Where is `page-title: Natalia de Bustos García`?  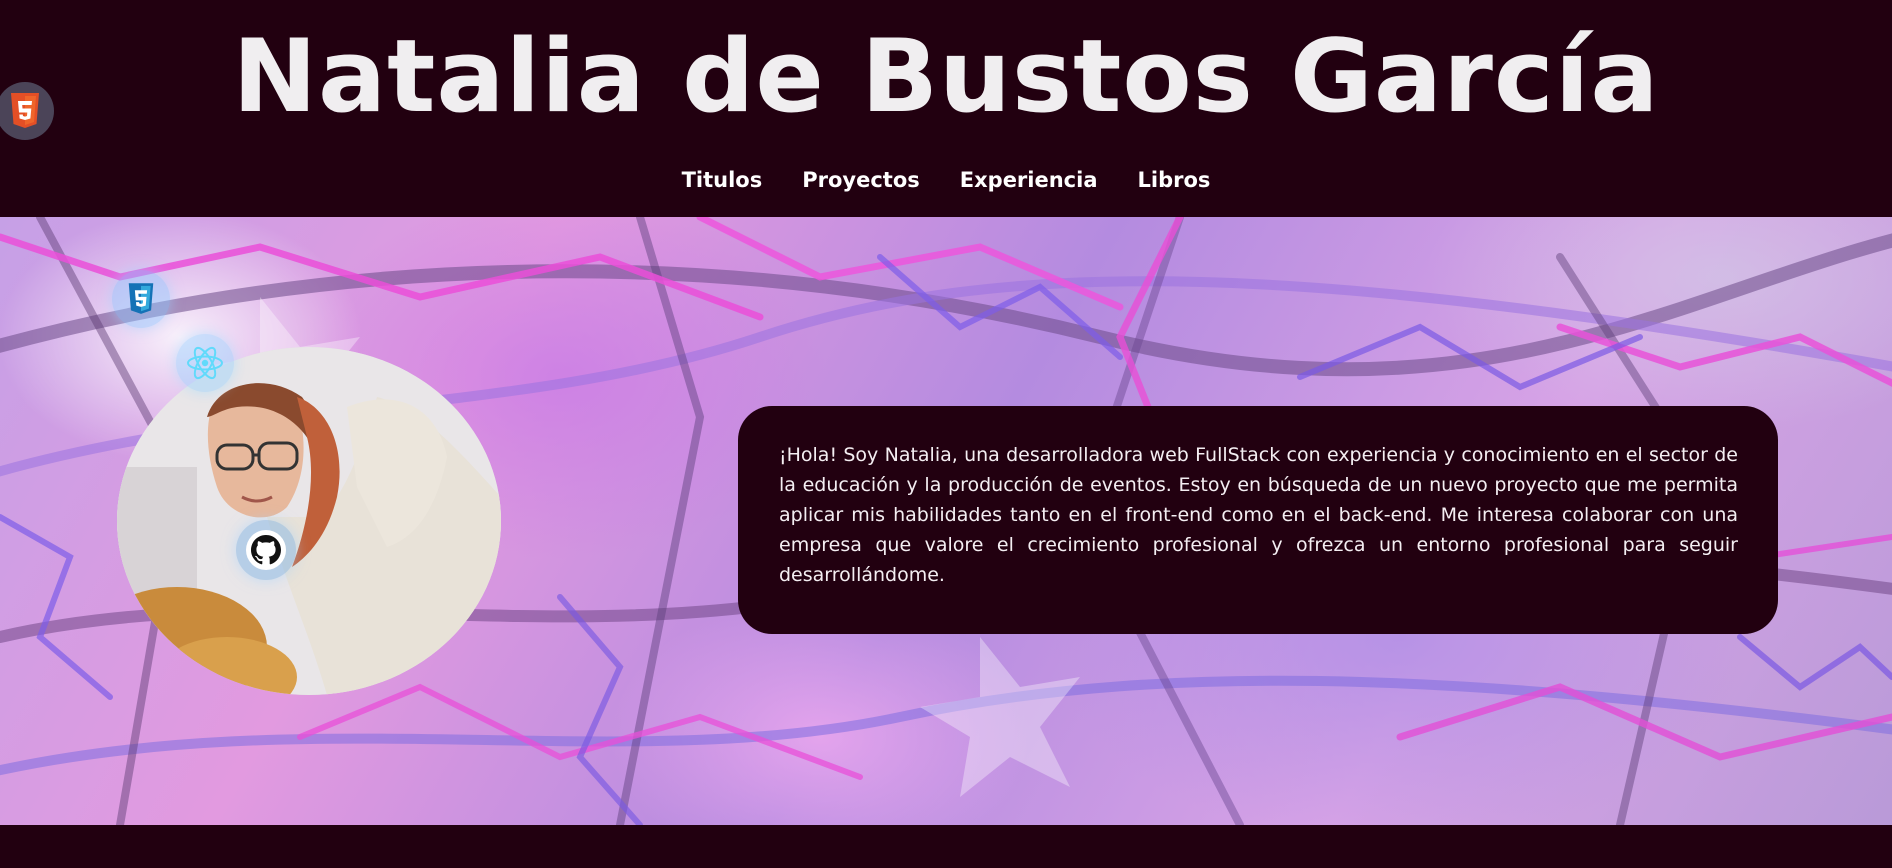
page-title: Natalia de Bustos García is located at coordinates (946, 76).